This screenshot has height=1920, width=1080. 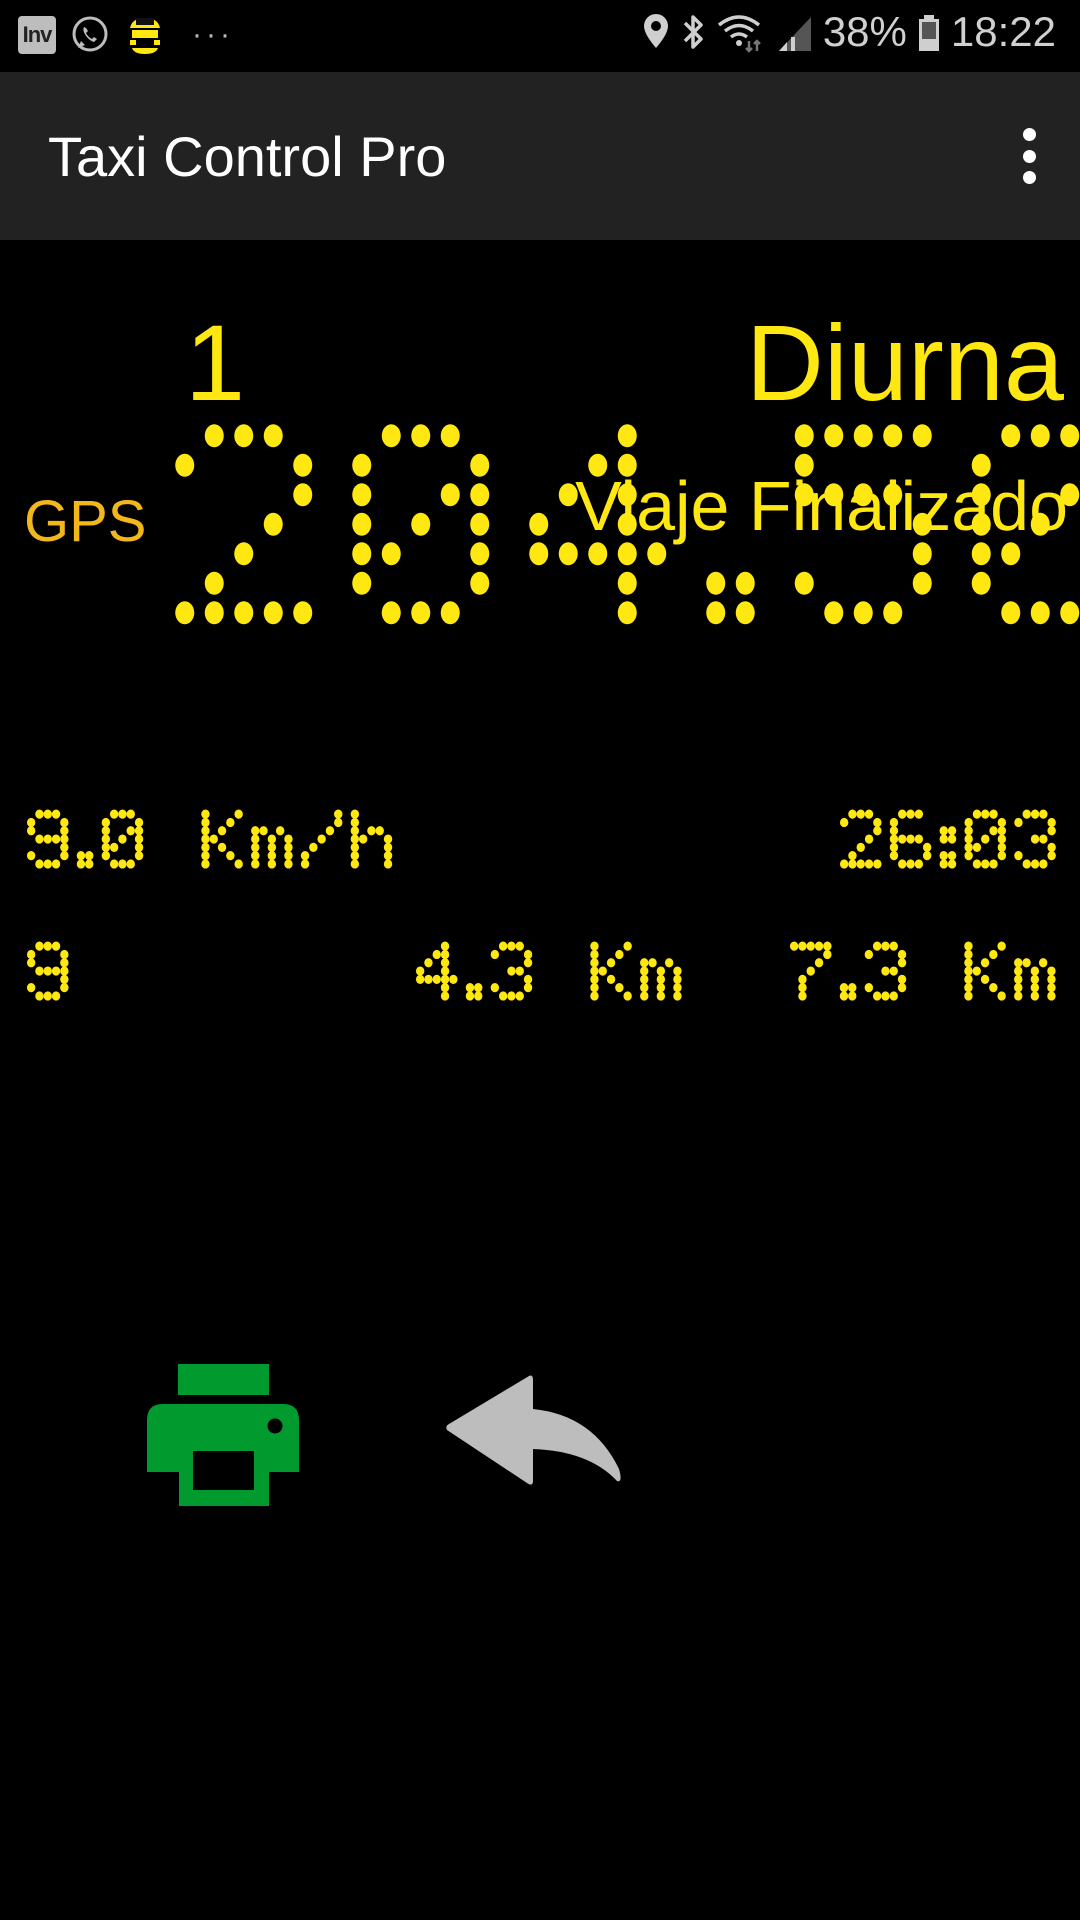 I want to click on overflow-menu-icon, so click(x=1029, y=156).